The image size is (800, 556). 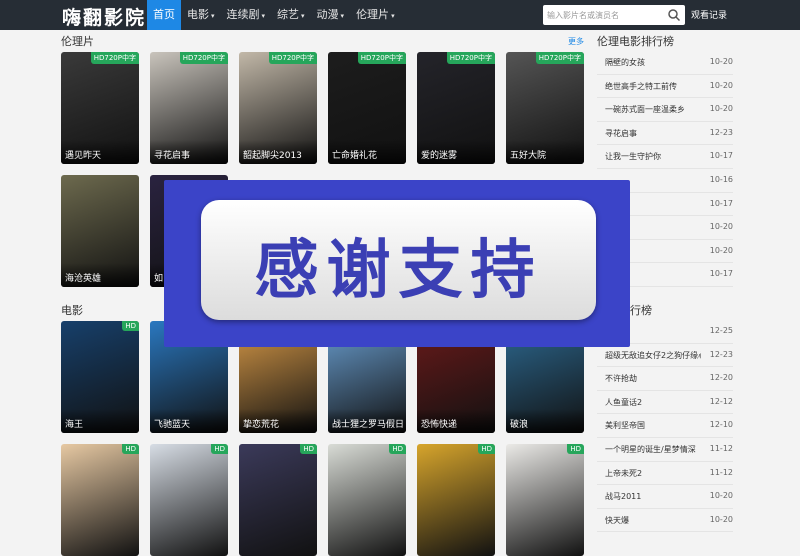 I want to click on poster-title: 飞驰蓝天, so click(x=189, y=421).